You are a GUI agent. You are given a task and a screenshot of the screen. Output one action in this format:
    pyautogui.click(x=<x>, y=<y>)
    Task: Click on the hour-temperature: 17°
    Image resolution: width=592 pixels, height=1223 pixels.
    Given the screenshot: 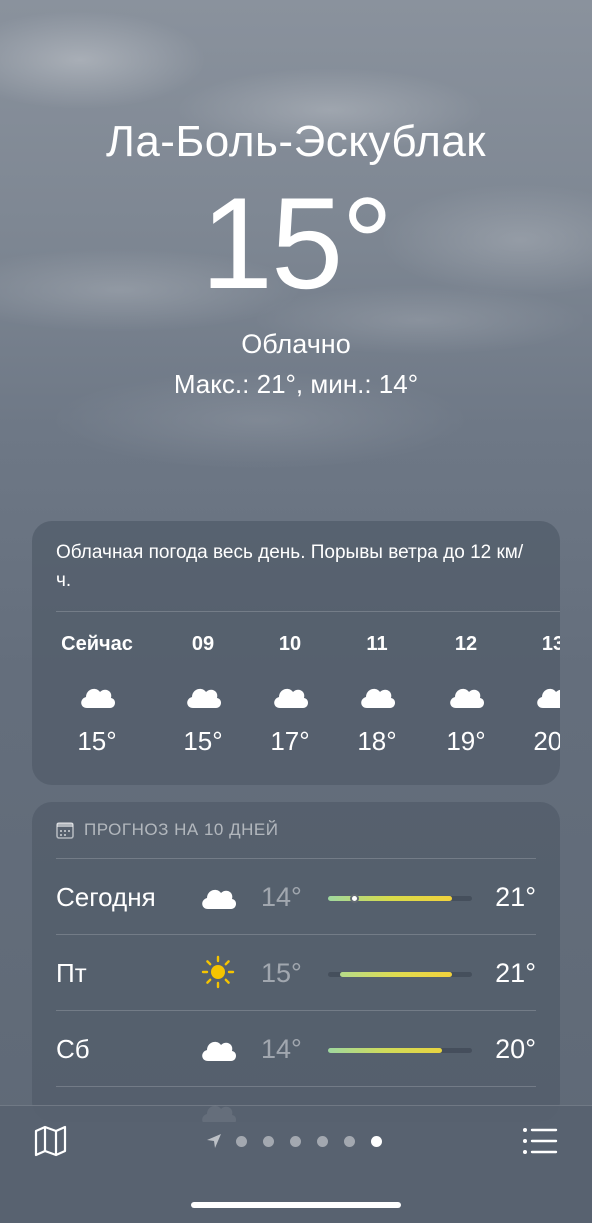 What is the action you would take?
    pyautogui.click(x=290, y=741)
    